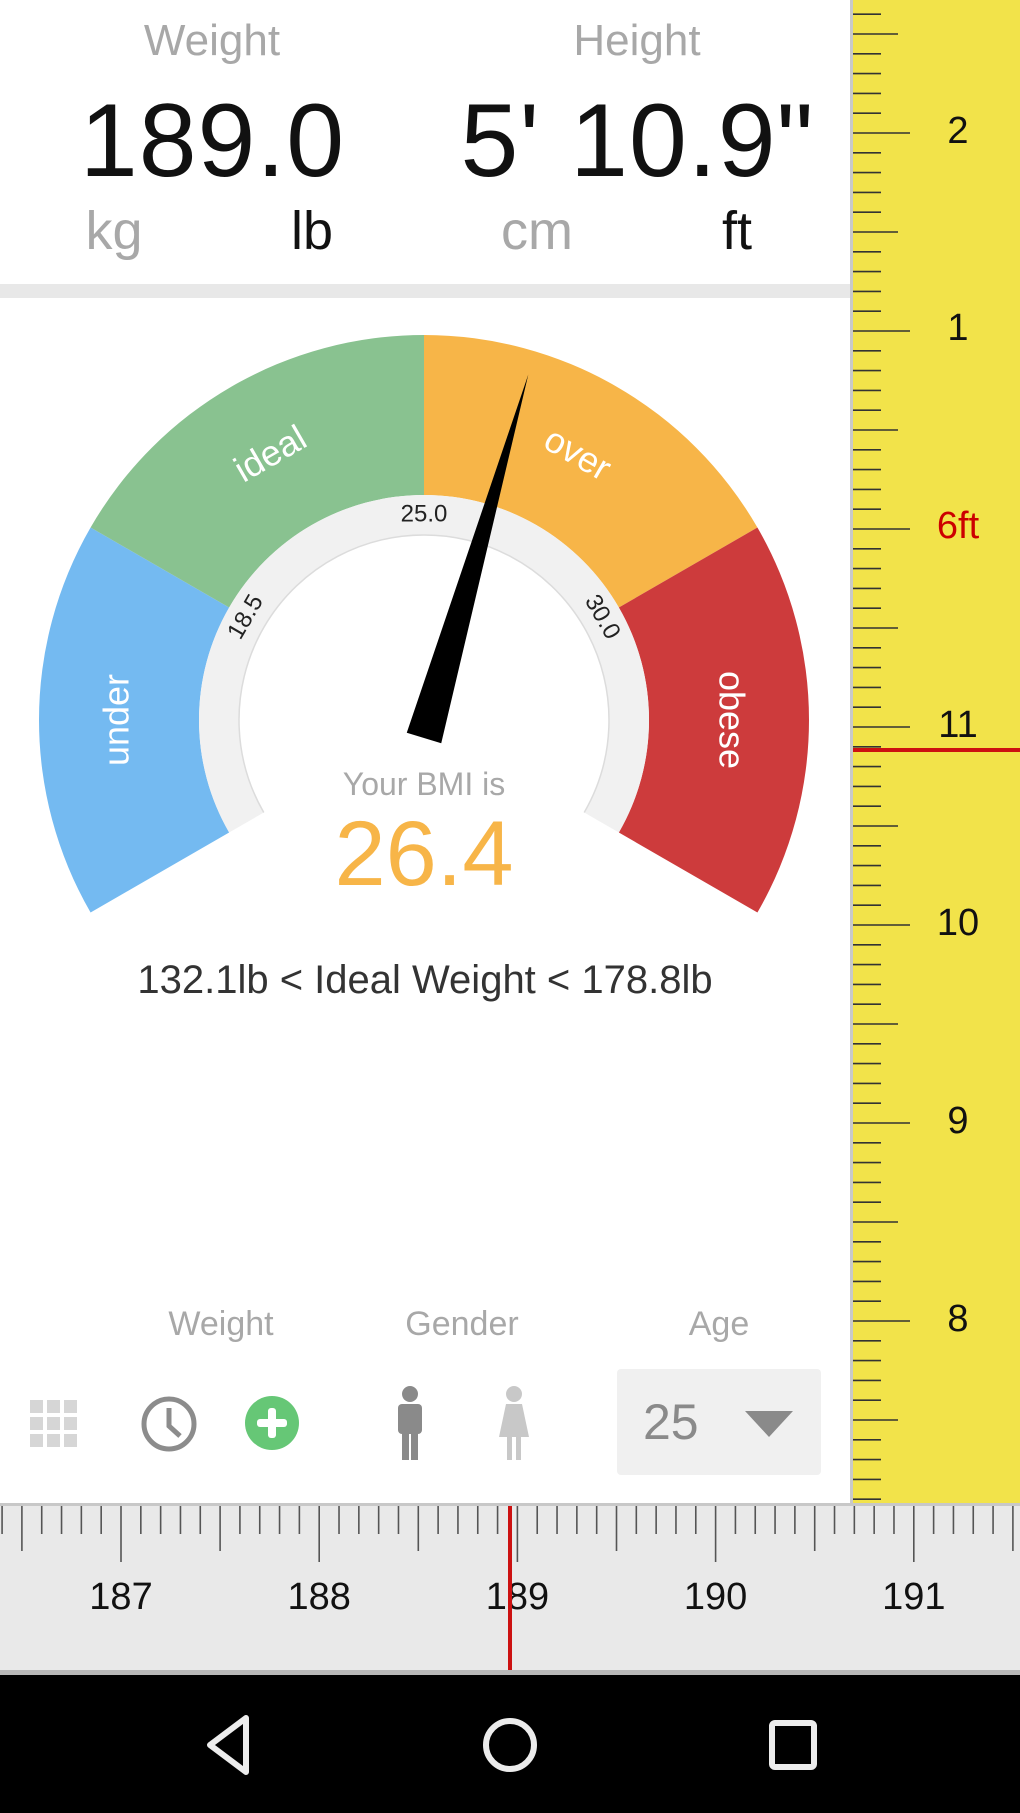 This screenshot has height=1813, width=1020. Describe the element at coordinates (212, 141) in the screenshot. I see `weight-value: 189.0` at that location.